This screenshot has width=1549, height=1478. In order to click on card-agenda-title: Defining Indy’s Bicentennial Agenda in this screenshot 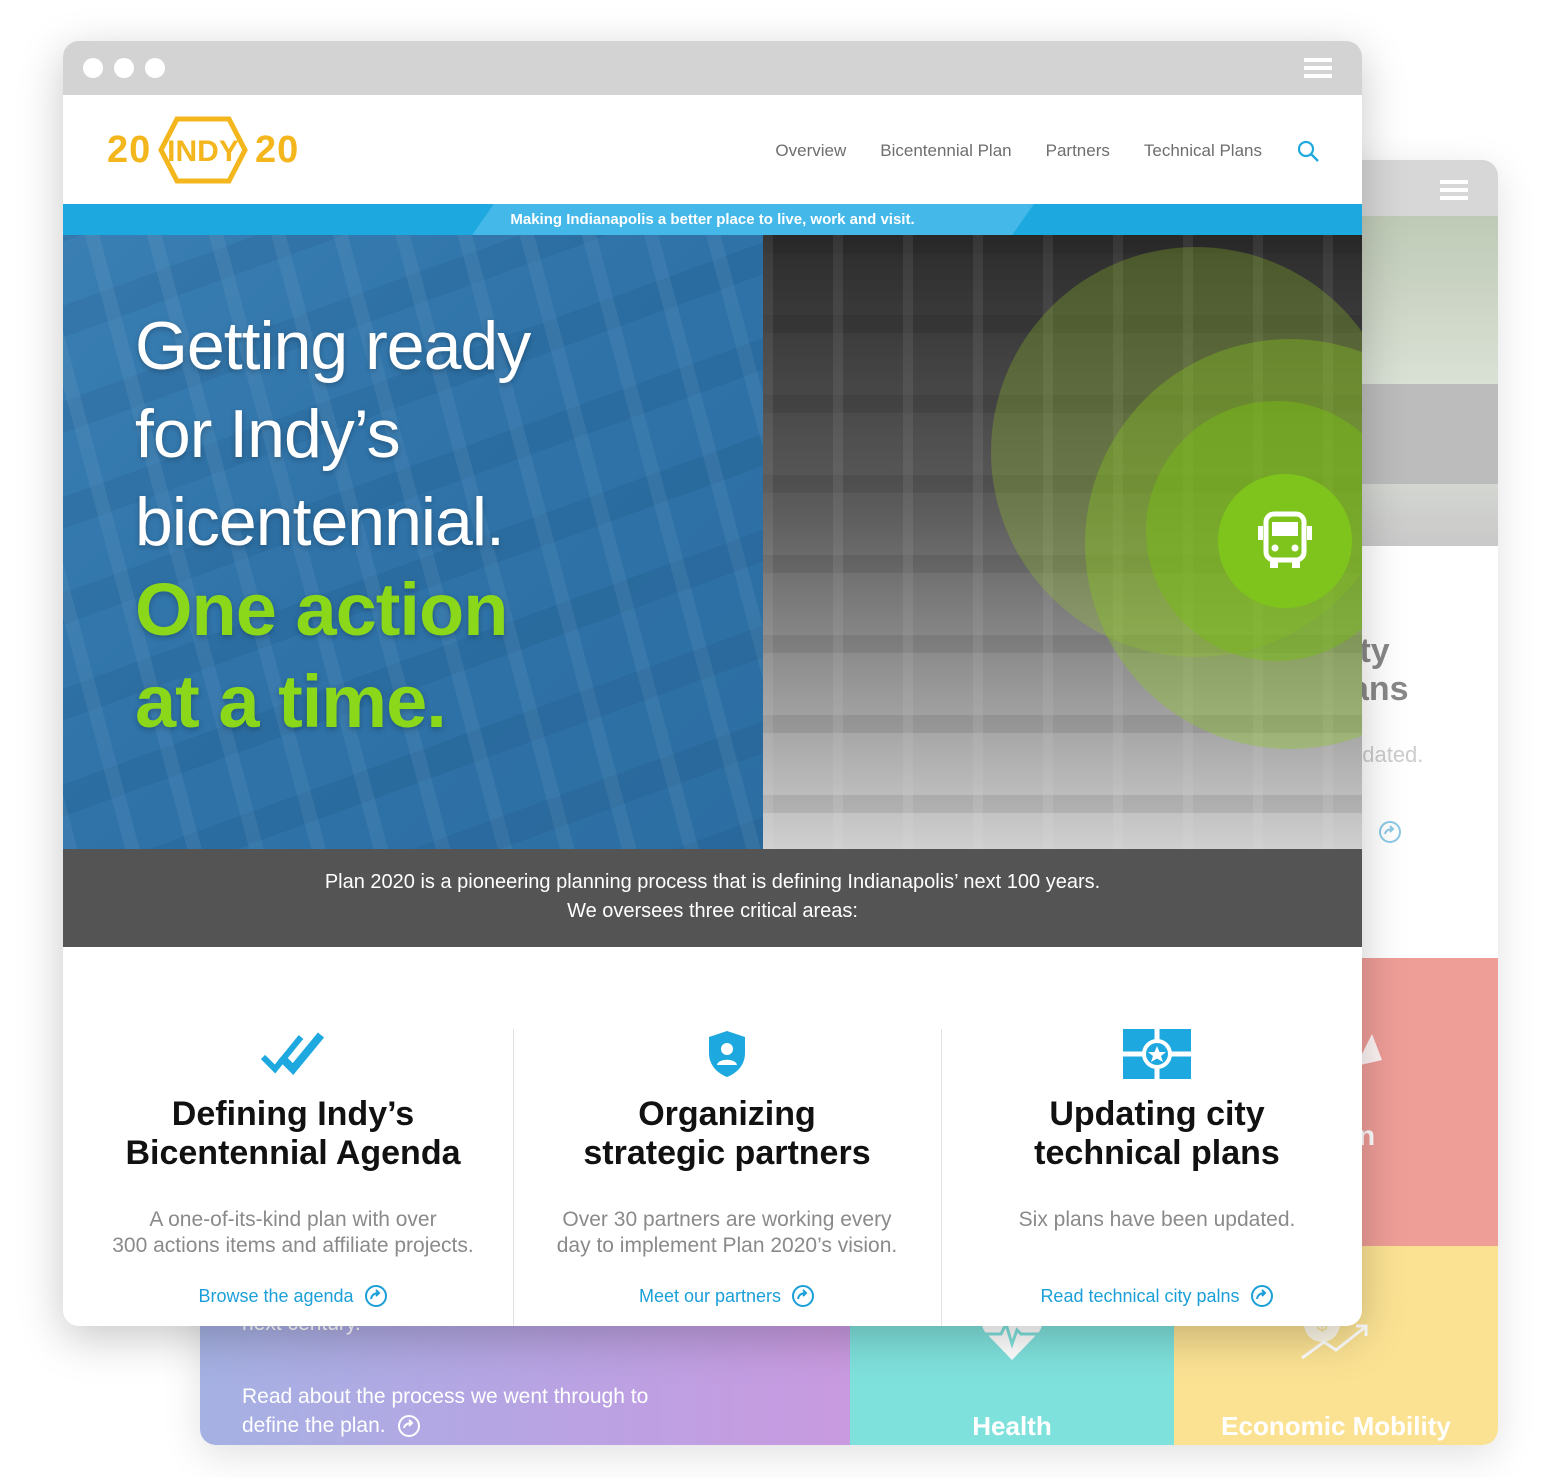, I will do `click(293, 1134)`.